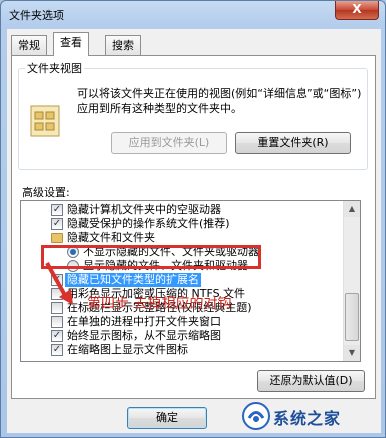  What do you see at coordinates (256, 416) in the screenshot?
I see `watermark-logo-icon` at bounding box center [256, 416].